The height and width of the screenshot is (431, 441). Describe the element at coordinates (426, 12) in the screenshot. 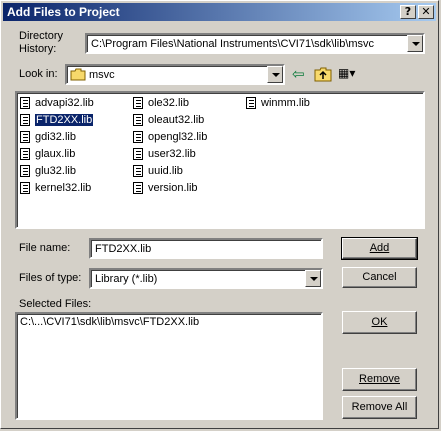

I see `close-button: ✕` at that location.